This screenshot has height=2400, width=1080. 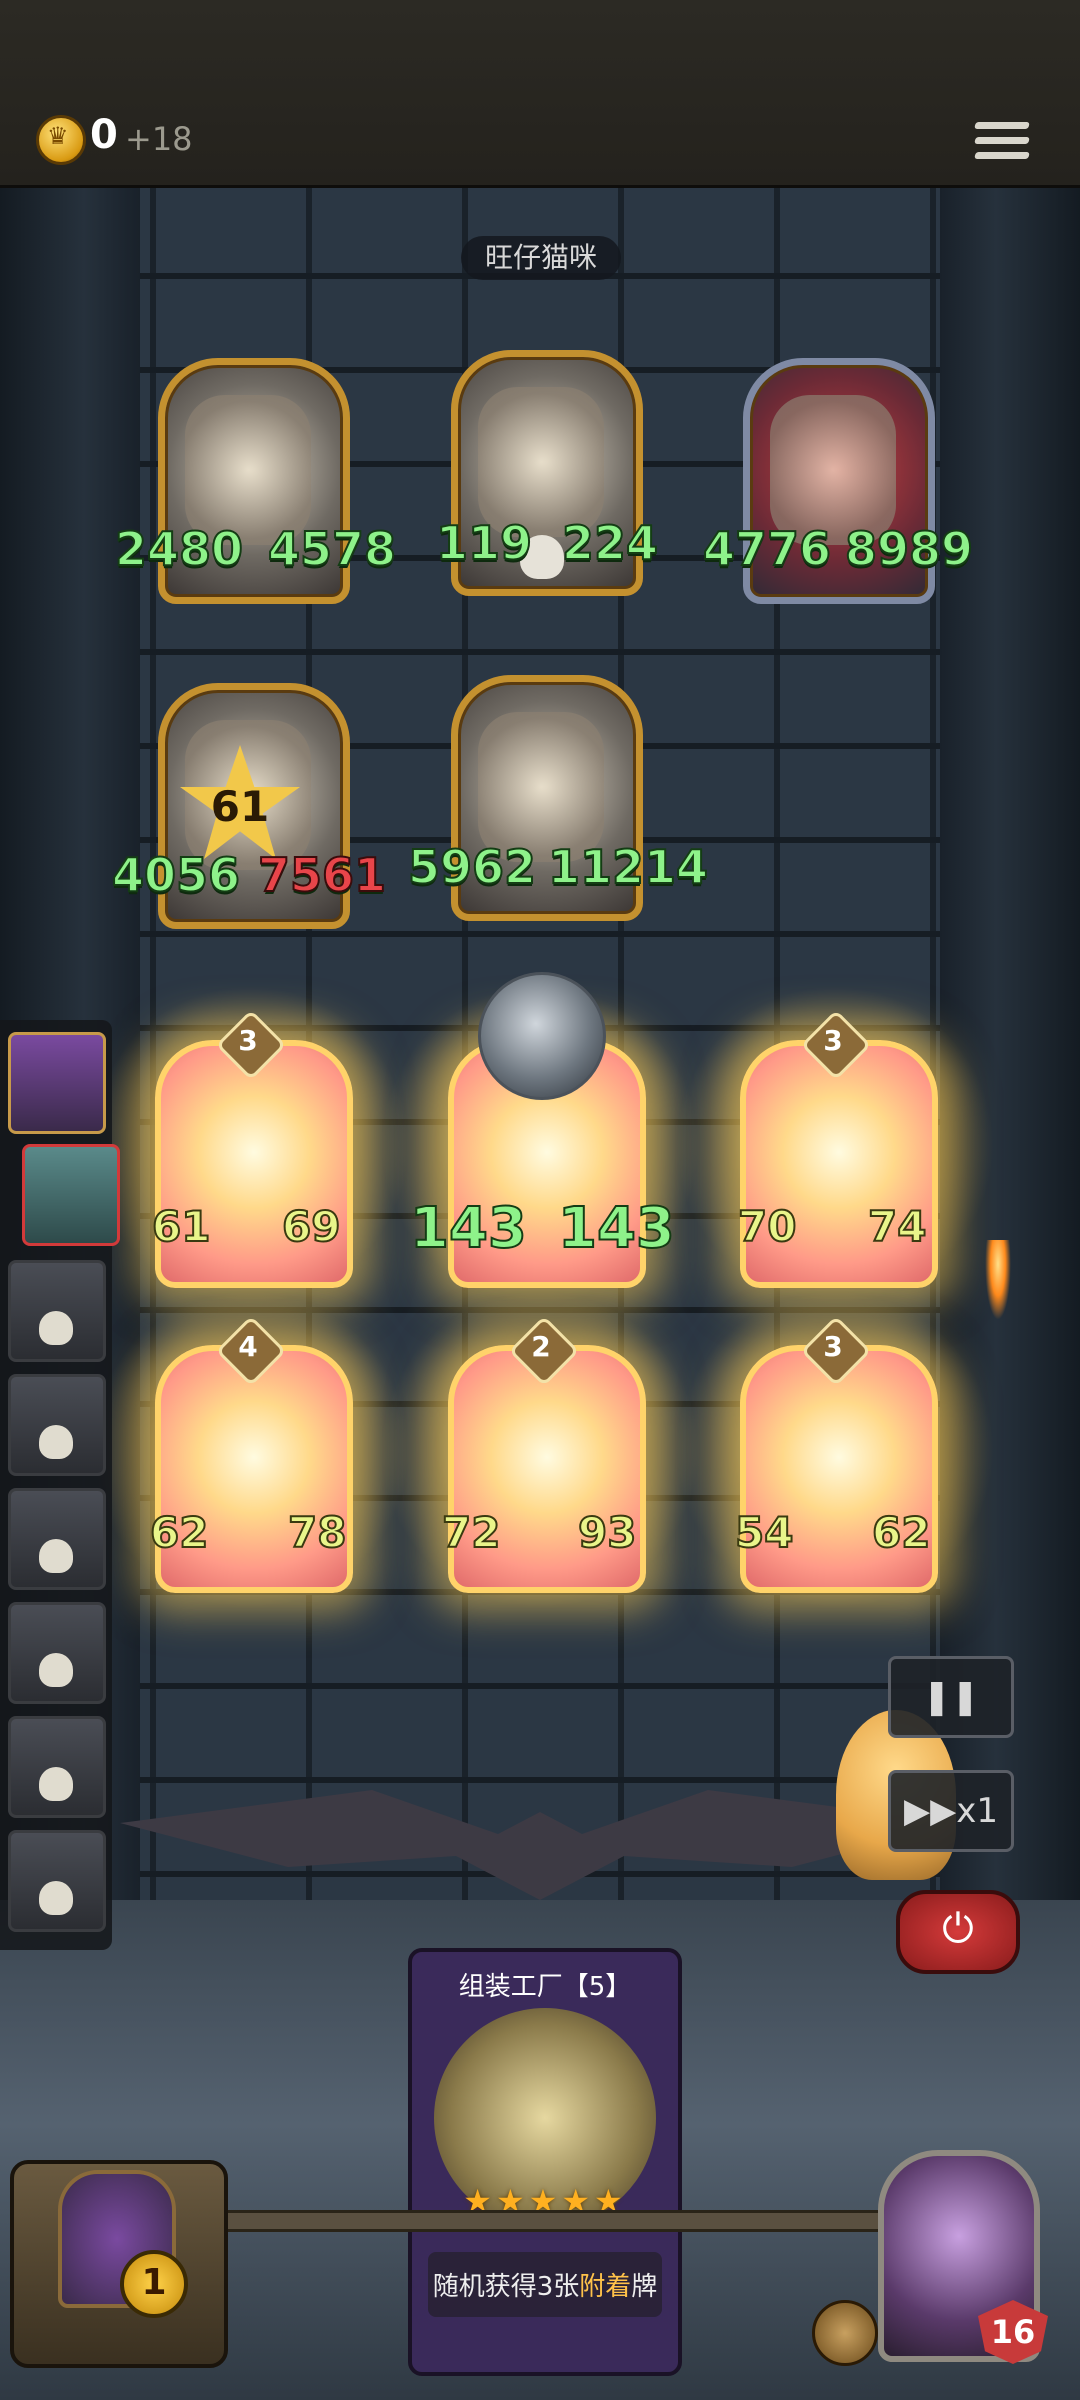 What do you see at coordinates (545, 1987) in the screenshot?
I see `draw-card-title: 组装工厂【5】` at bounding box center [545, 1987].